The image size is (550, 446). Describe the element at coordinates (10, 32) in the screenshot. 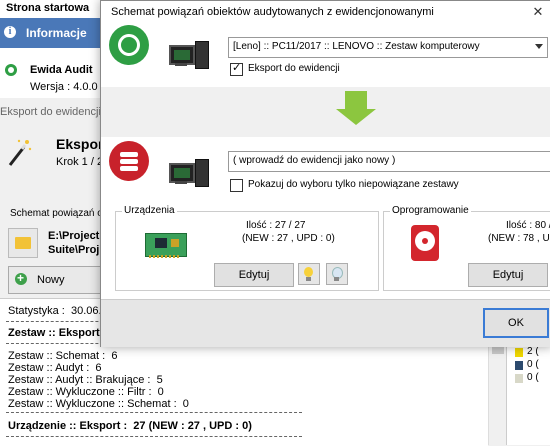

I see `info-icon: i` at that location.